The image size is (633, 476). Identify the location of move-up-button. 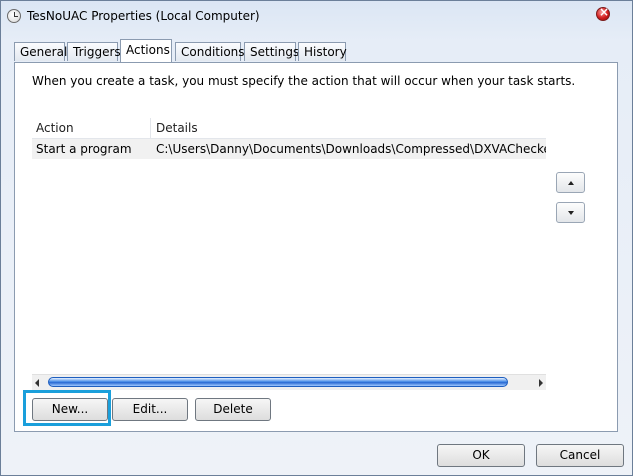
(570, 182).